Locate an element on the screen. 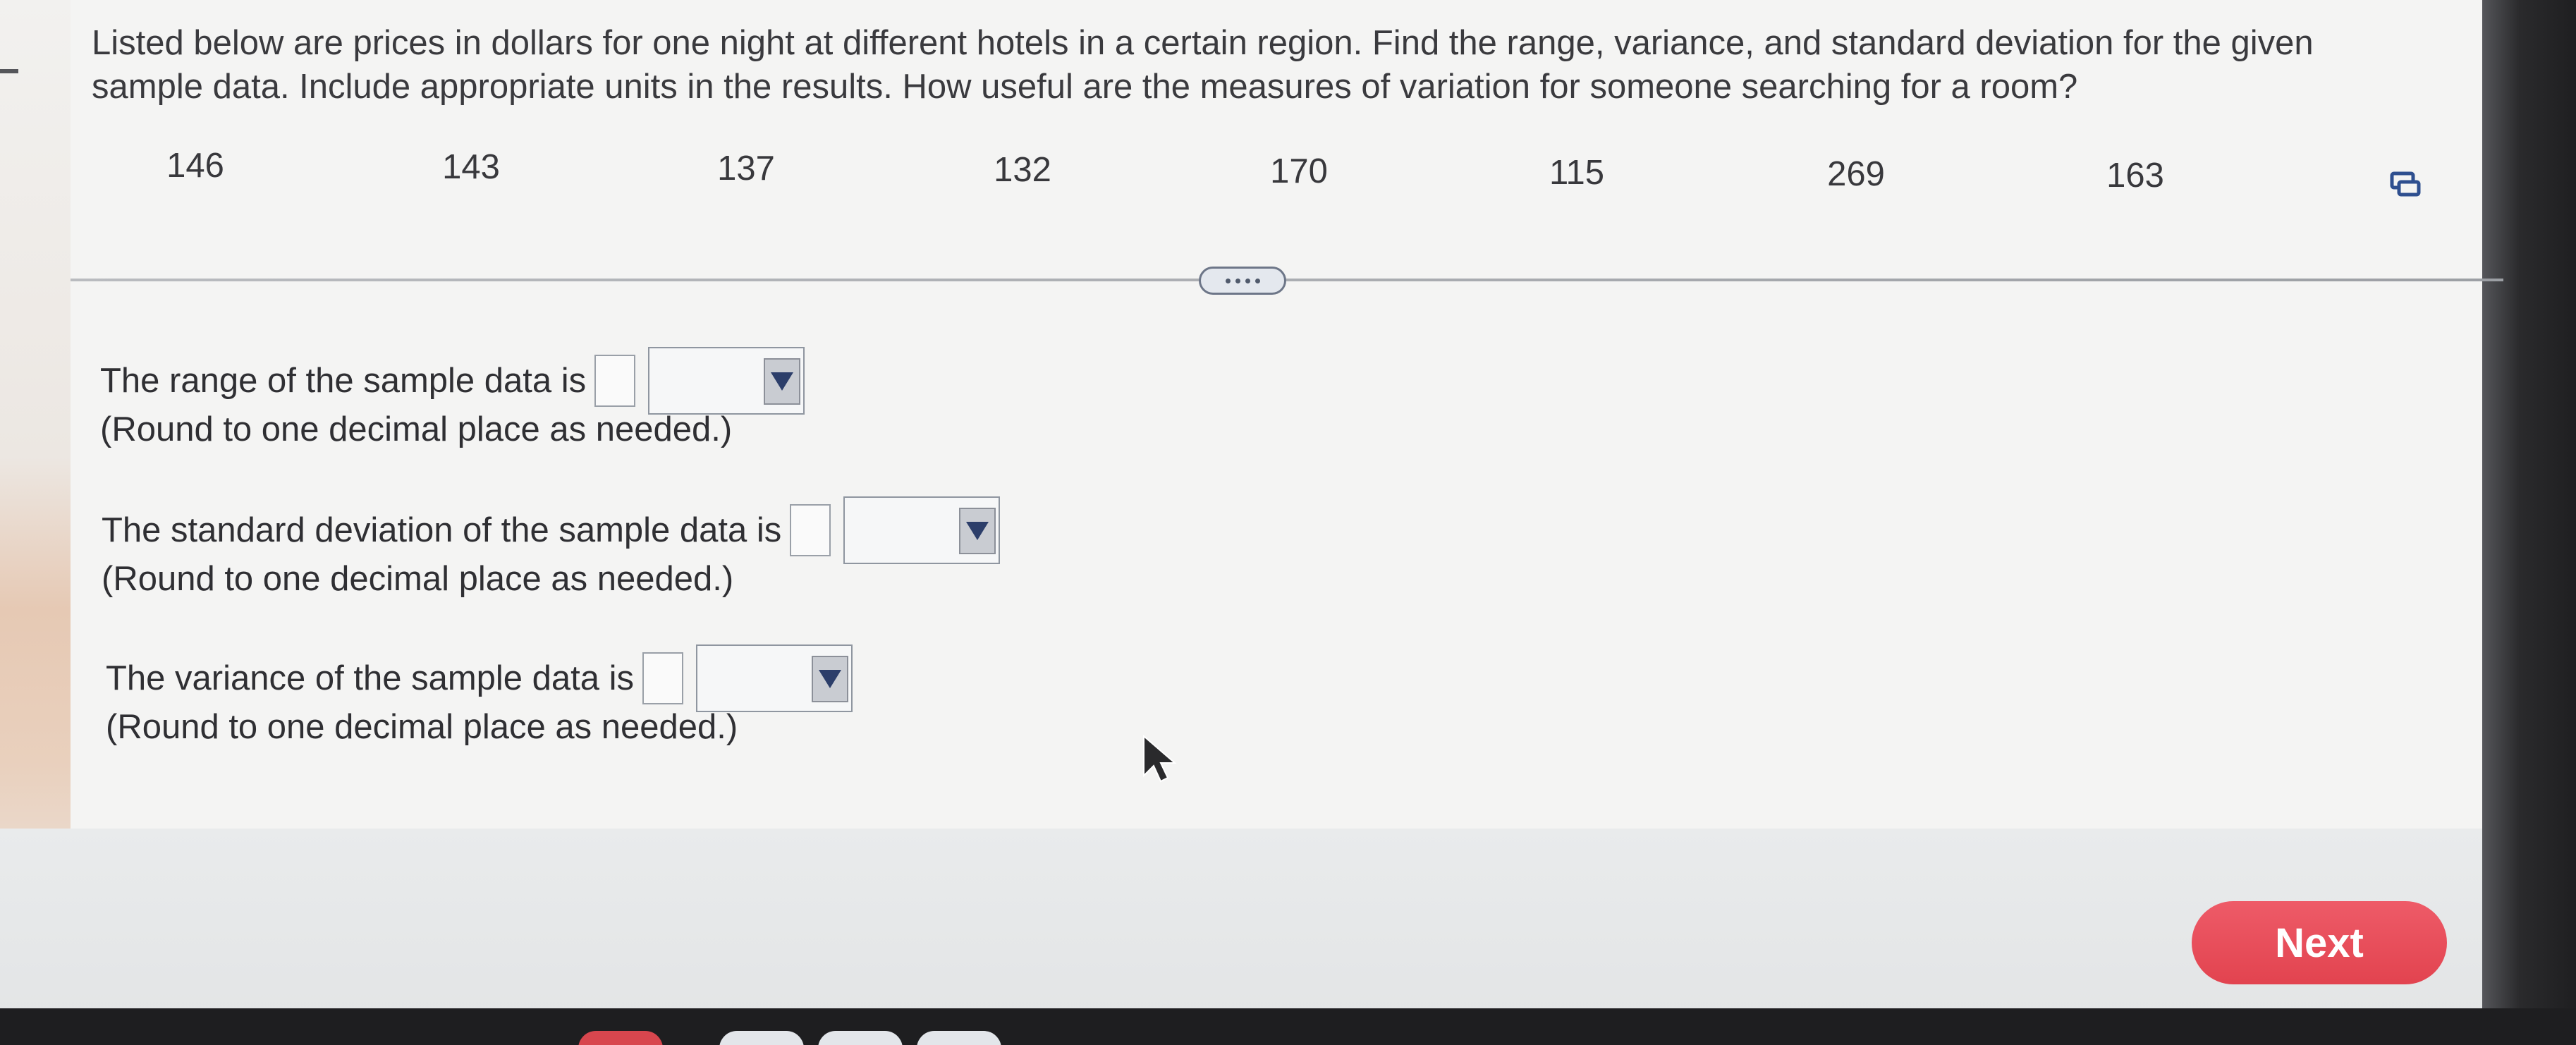  standard-deviation-unit-select is located at coordinates (922, 530).